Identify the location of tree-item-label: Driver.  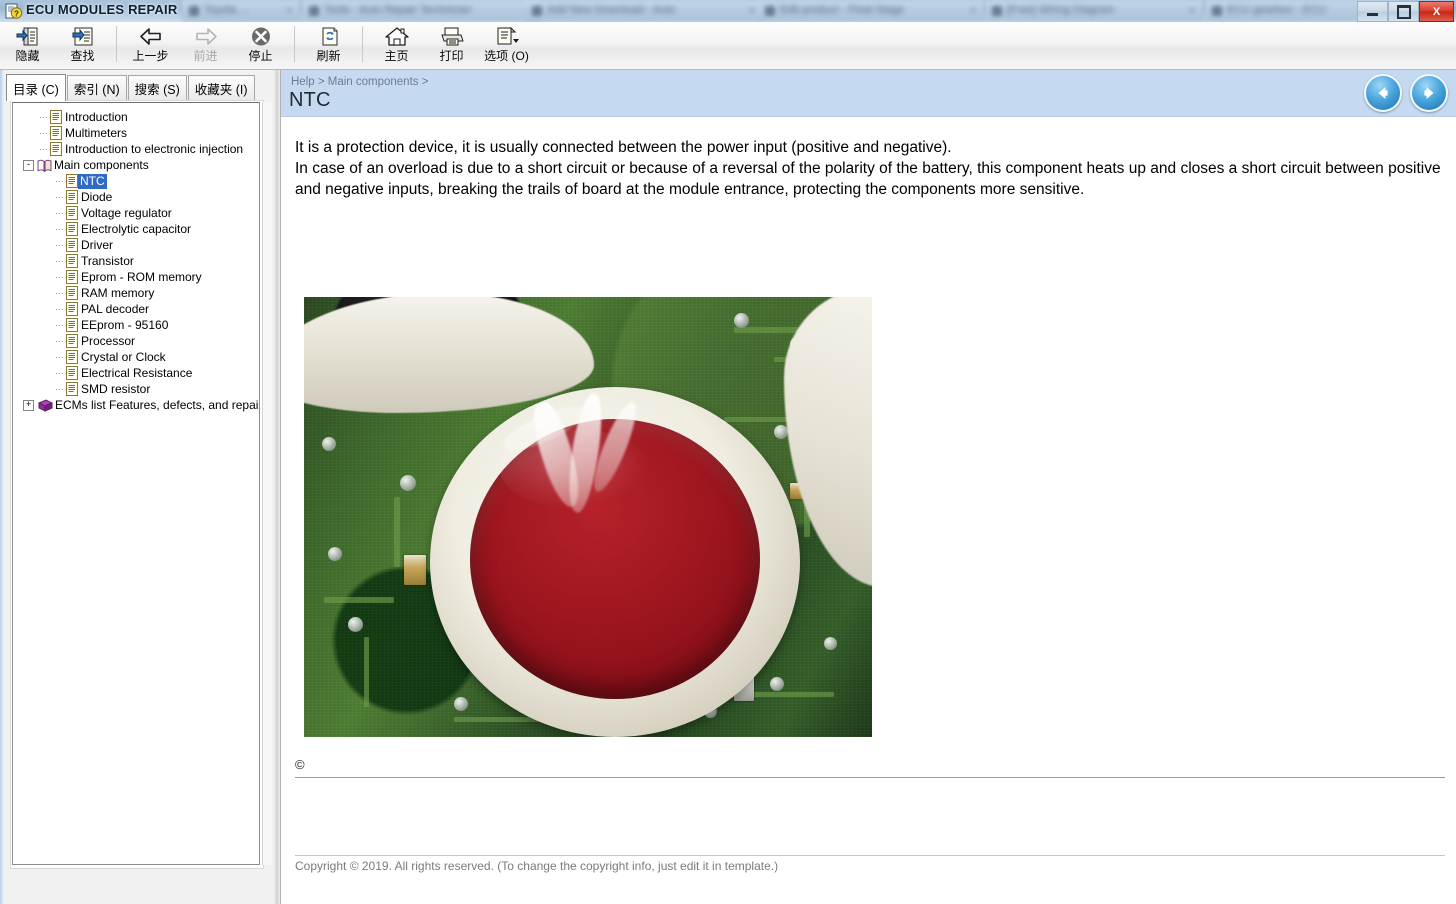
(97, 245).